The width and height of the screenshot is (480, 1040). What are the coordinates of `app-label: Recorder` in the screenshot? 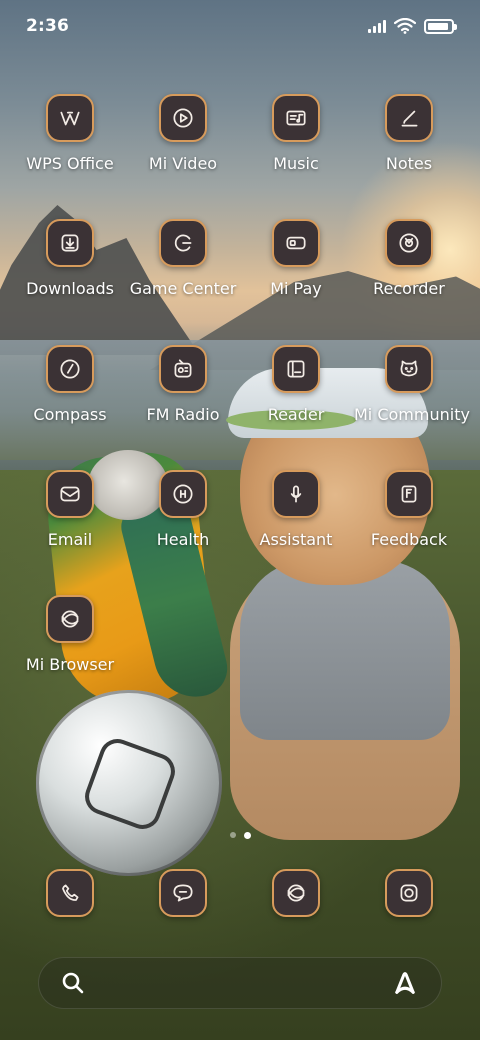 It's located at (409, 288).